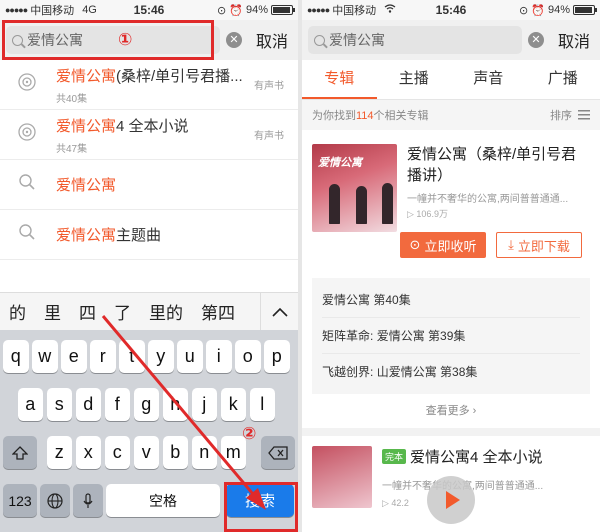 This screenshot has width=600, height=532. I want to click on battery-percent: 94%, so click(558, 10).